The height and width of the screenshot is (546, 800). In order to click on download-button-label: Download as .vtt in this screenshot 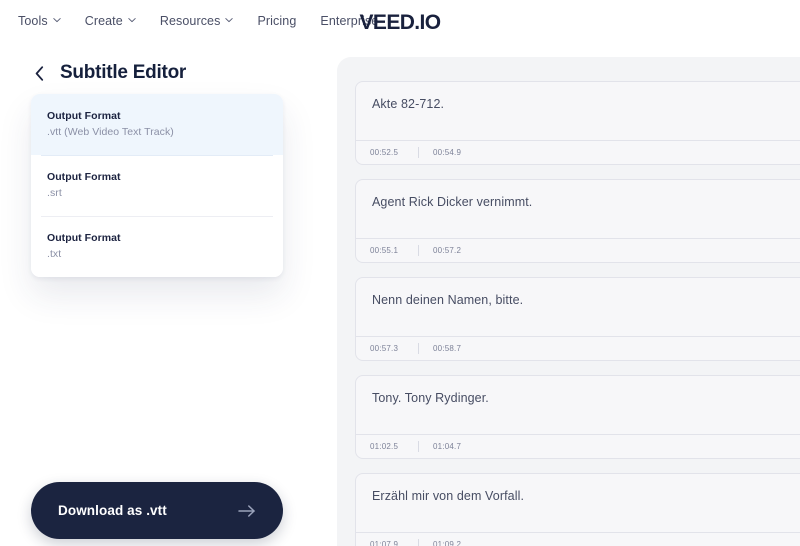, I will do `click(112, 510)`.